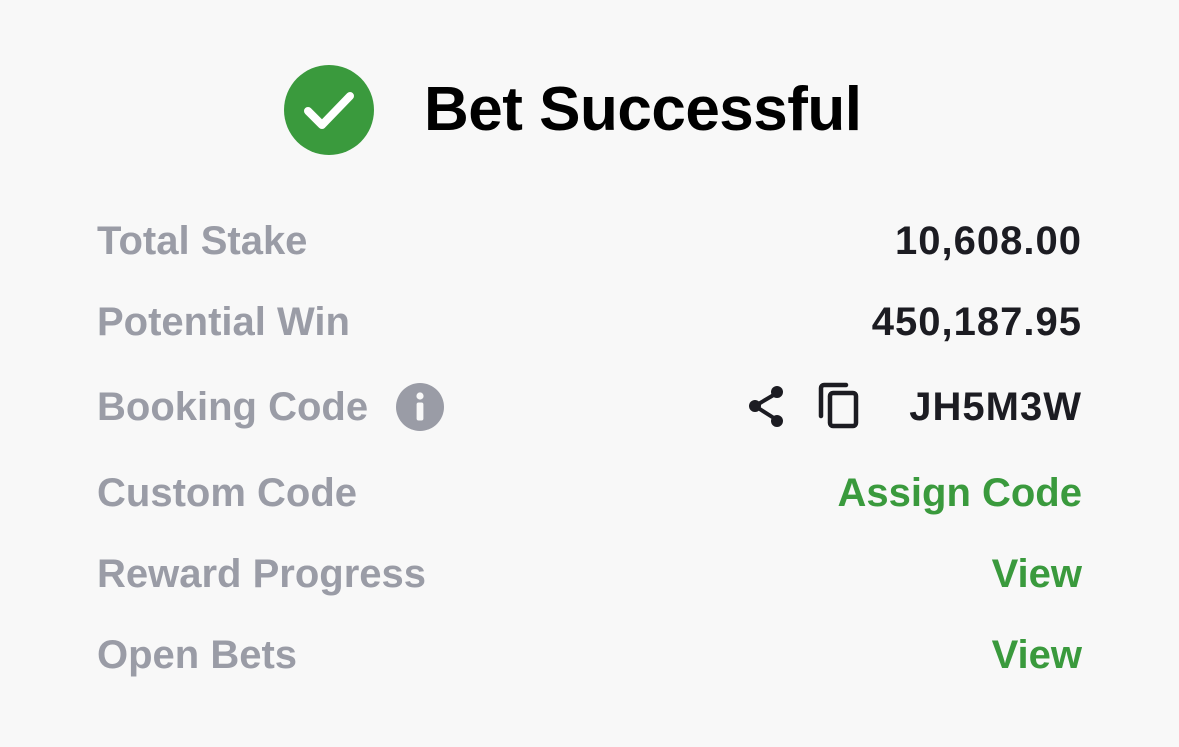 The image size is (1179, 747). Describe the element at coordinates (839, 406) in the screenshot. I see `copy-icon` at that location.